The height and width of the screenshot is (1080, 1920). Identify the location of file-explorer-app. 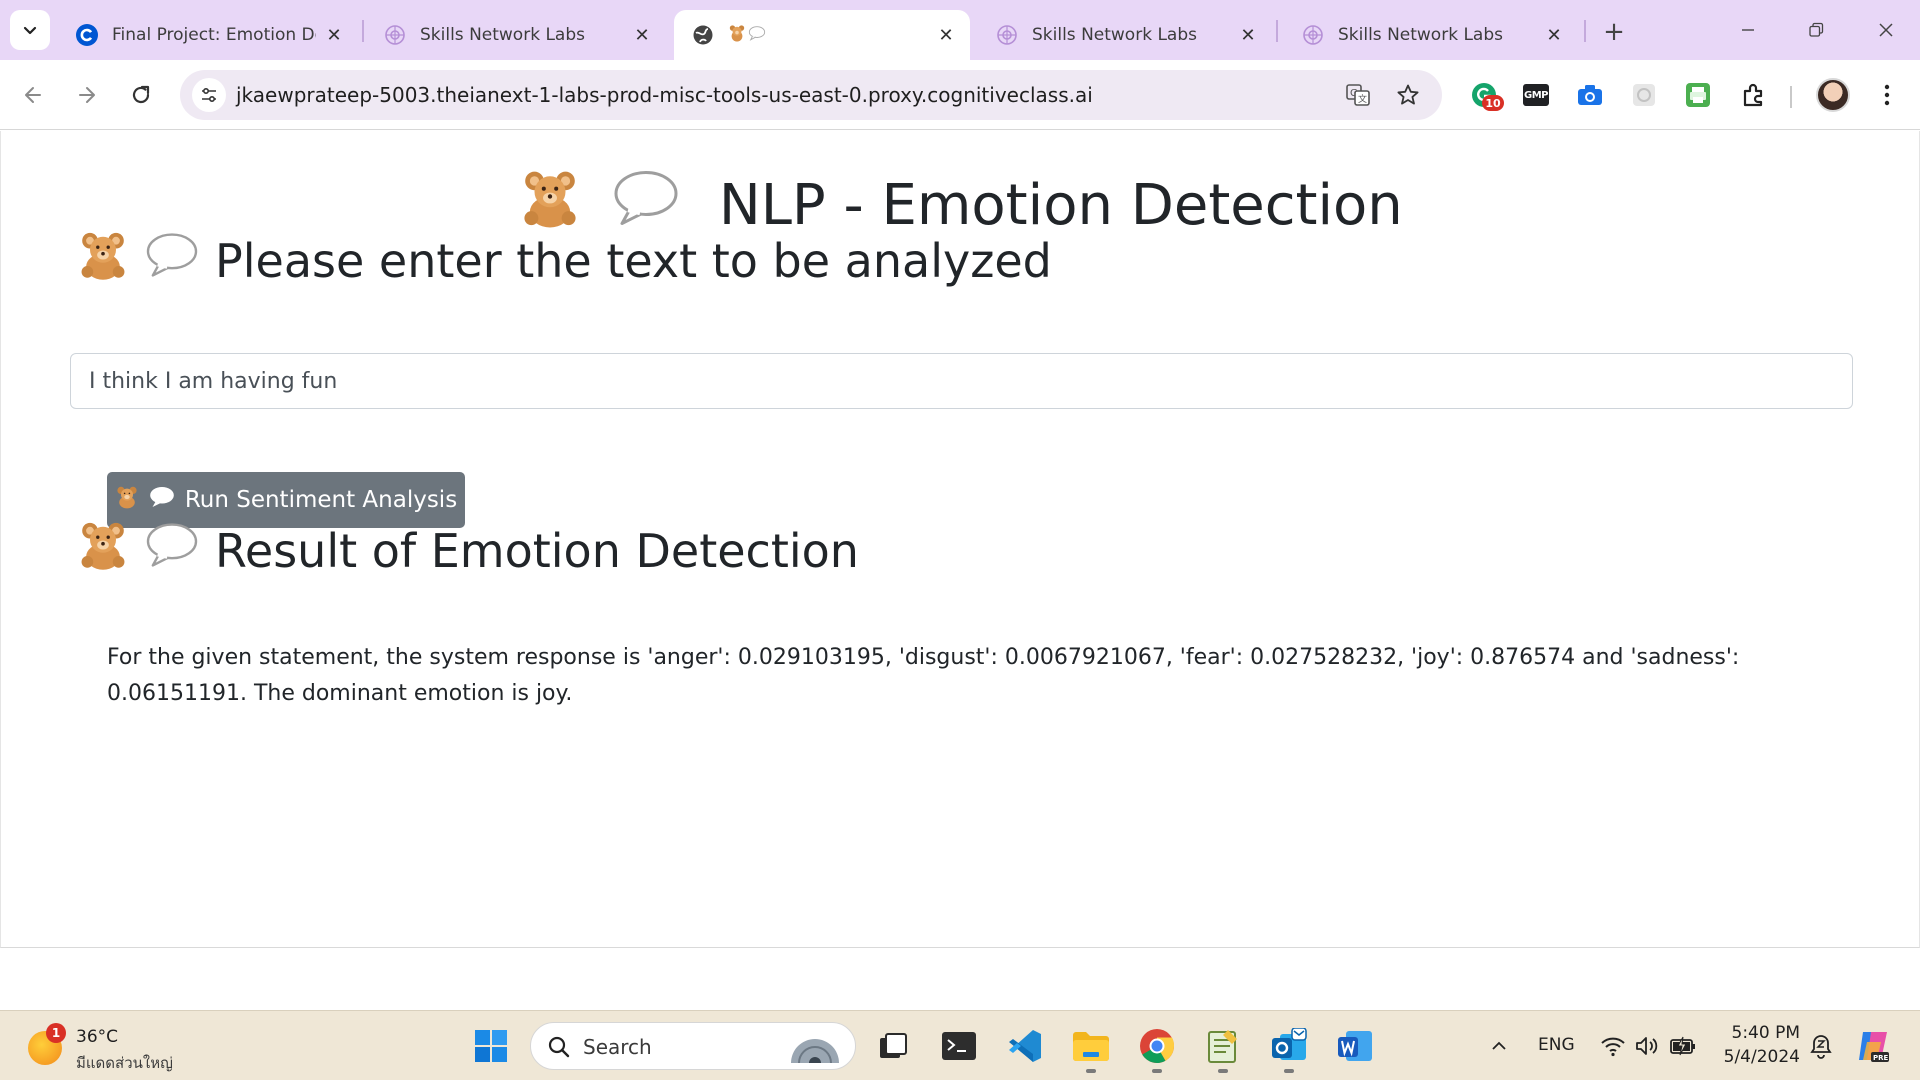
(1091, 1049).